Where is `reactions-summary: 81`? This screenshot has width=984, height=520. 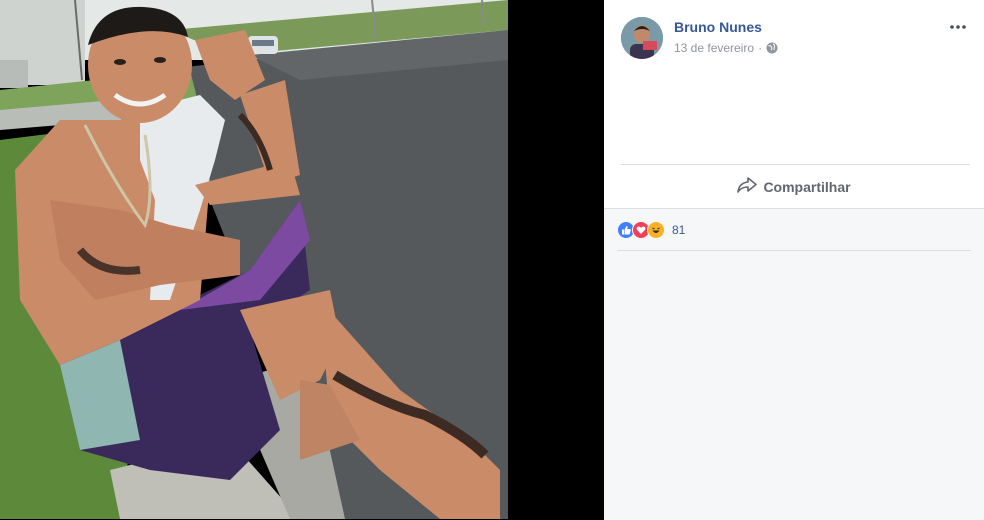
reactions-summary: 81 is located at coordinates (651, 230).